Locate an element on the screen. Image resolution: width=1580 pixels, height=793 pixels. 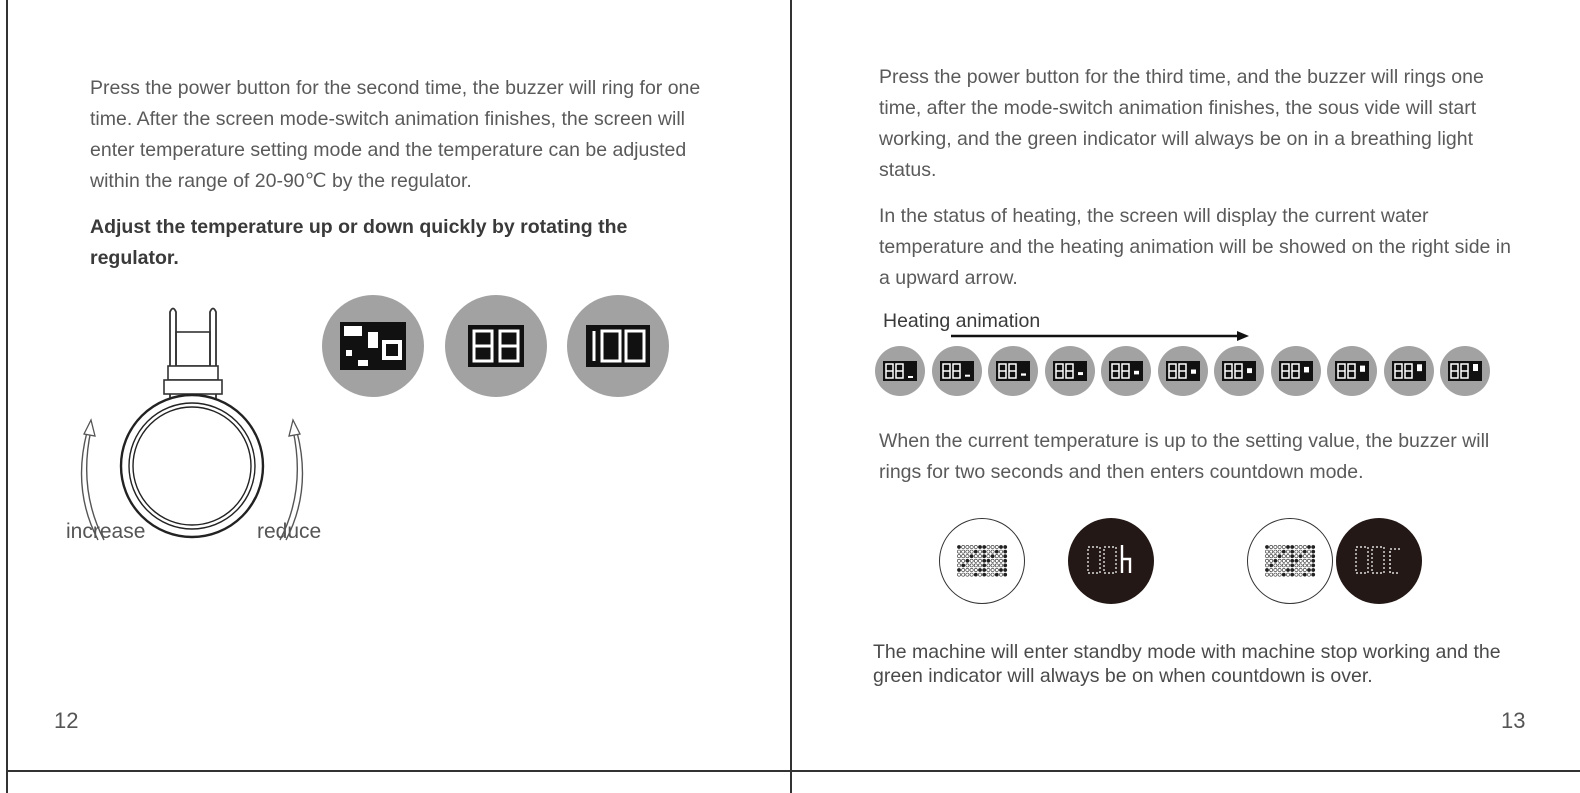
dial-icon is located at coordinates (192, 424).